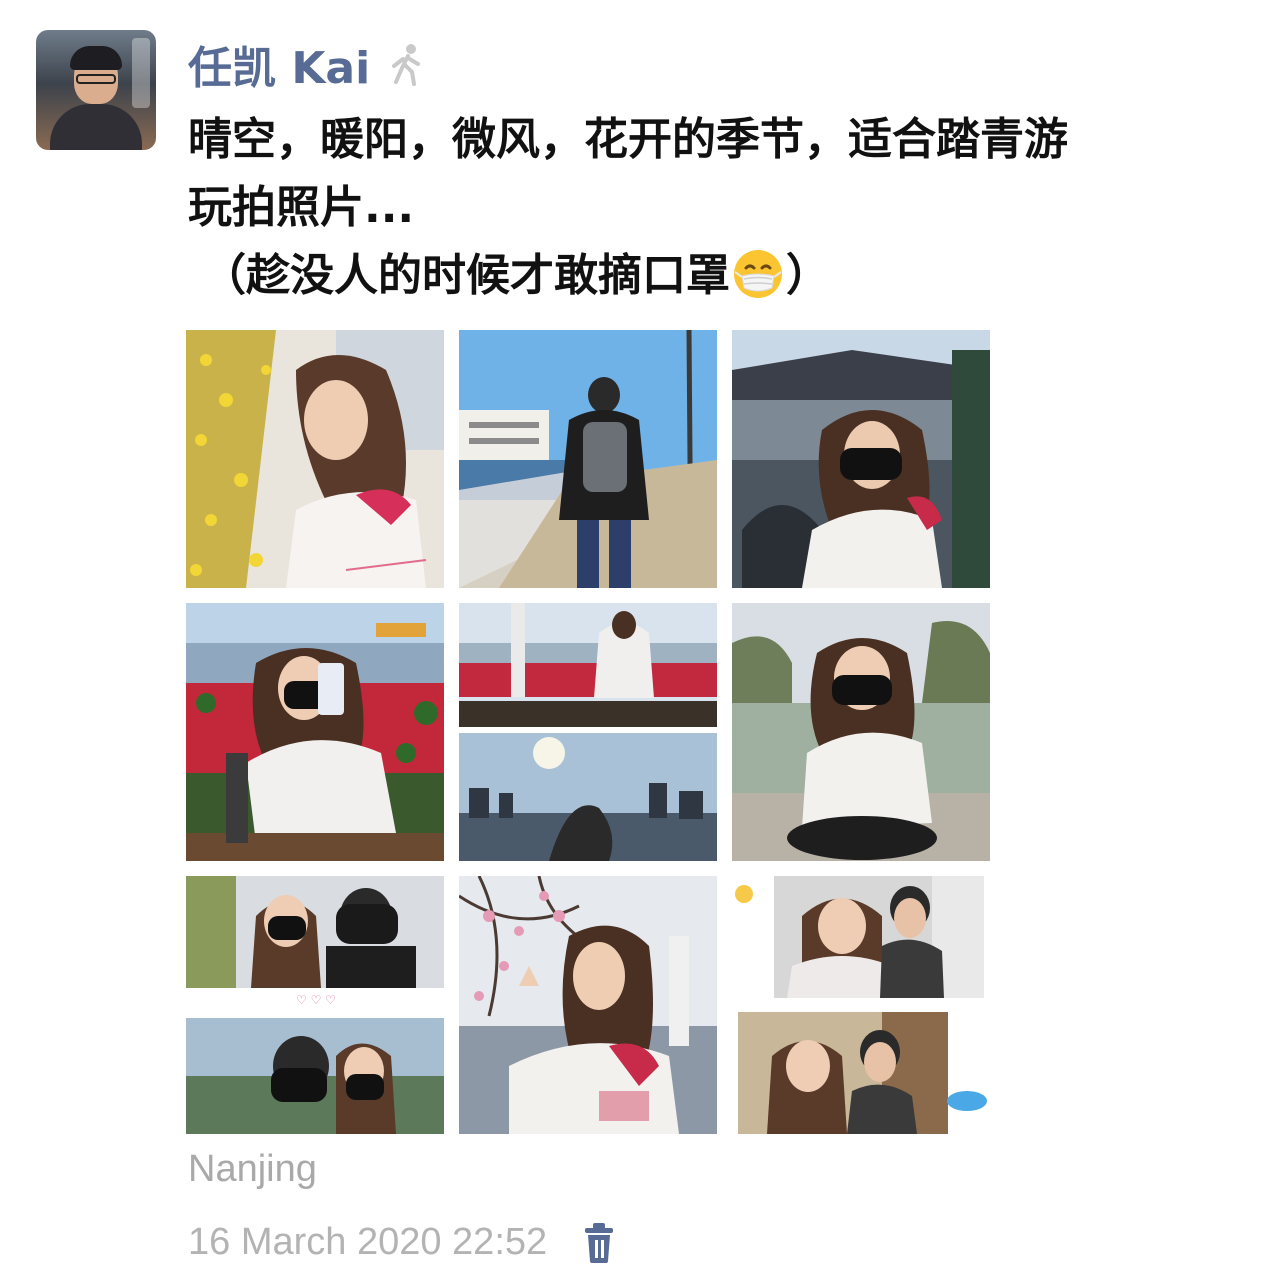  I want to click on photo-gate-tower-portrait, so click(861, 459).